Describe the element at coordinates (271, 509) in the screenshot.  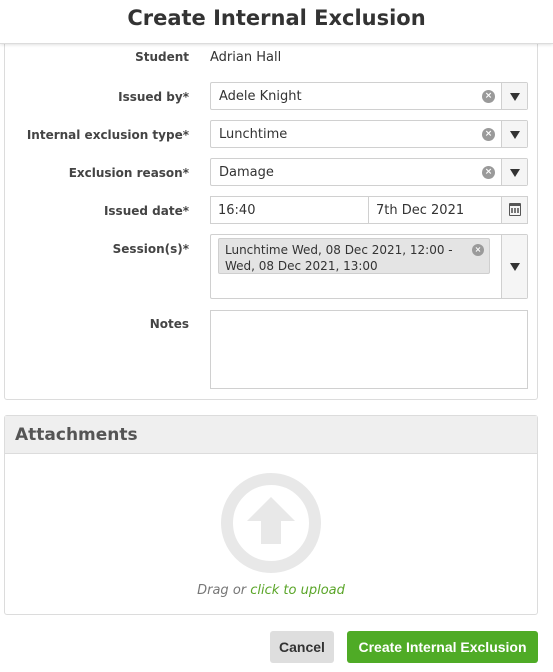
I see `upload-arrow-head` at that location.